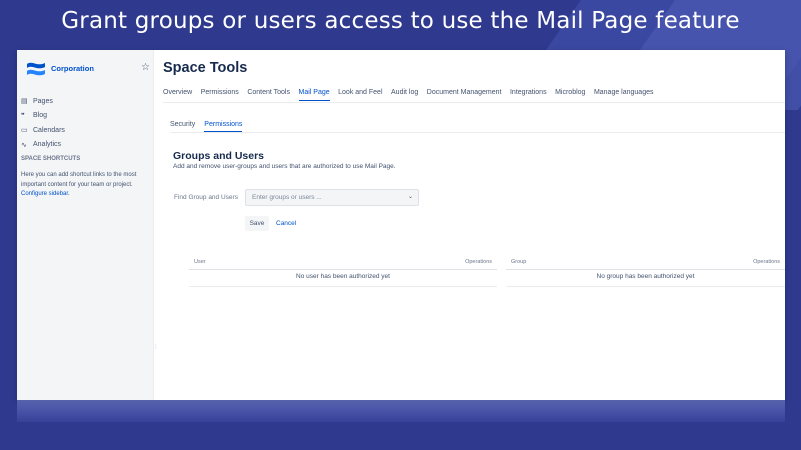 This screenshot has height=450, width=801. I want to click on blog-icon: ❞, so click(23, 116).